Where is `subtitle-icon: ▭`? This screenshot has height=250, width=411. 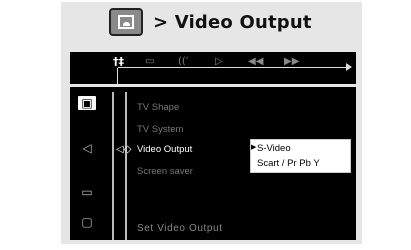 subtitle-icon: ▭ is located at coordinates (87, 192).